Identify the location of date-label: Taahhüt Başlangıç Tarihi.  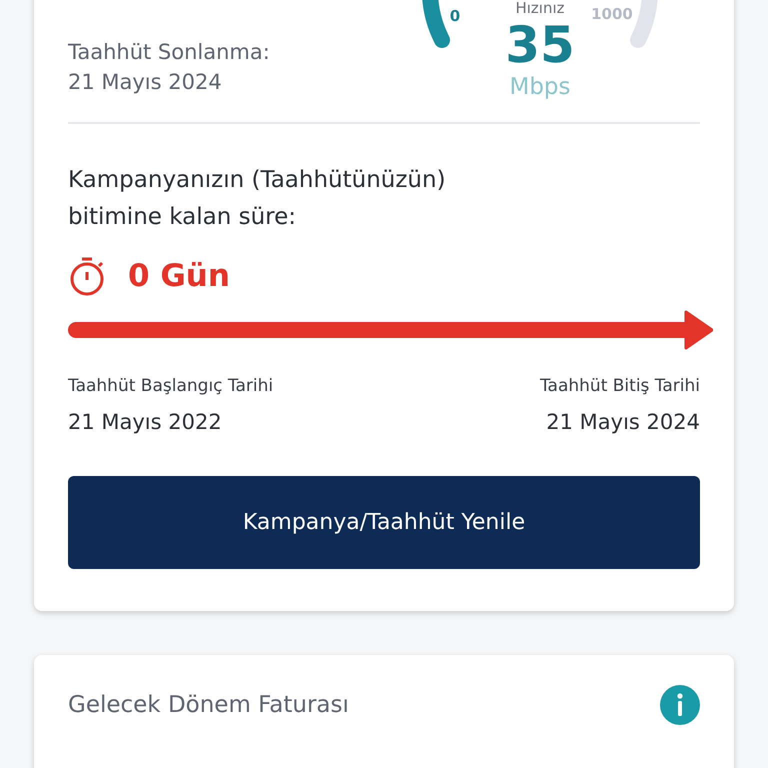
(171, 386).